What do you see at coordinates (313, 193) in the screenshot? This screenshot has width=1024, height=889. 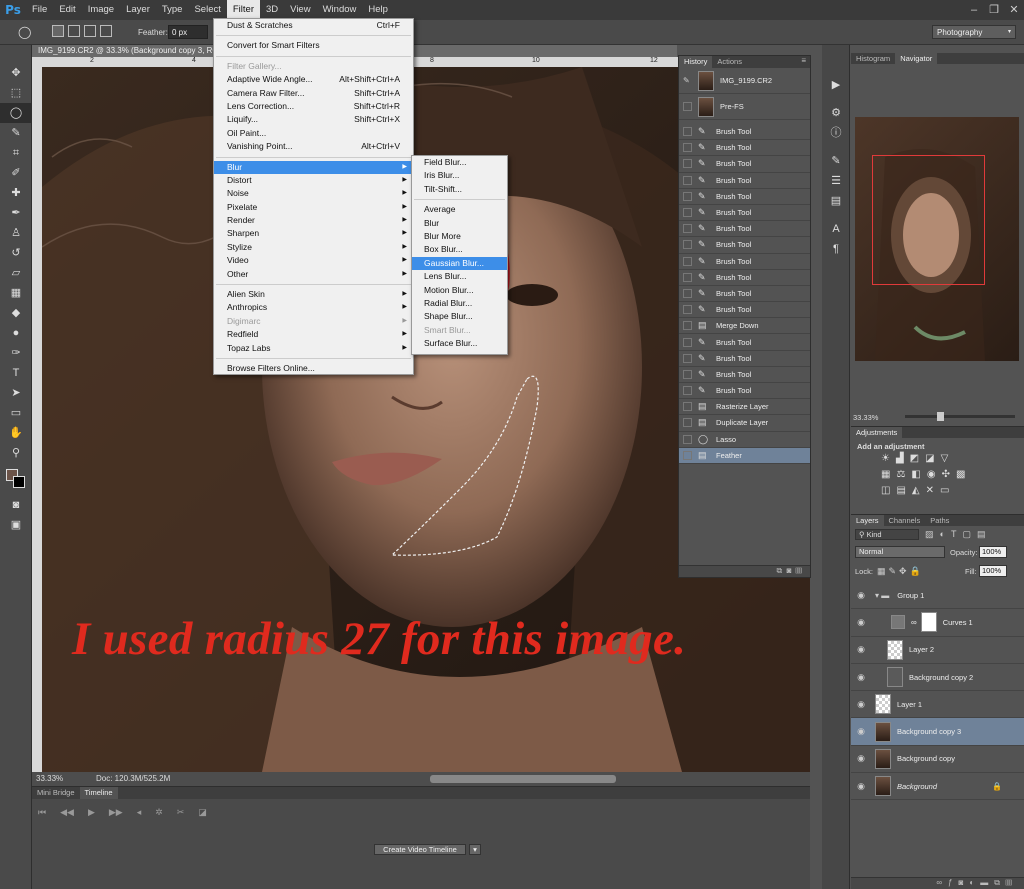 I see `filter-menu-item-noise: Noise ▶` at bounding box center [313, 193].